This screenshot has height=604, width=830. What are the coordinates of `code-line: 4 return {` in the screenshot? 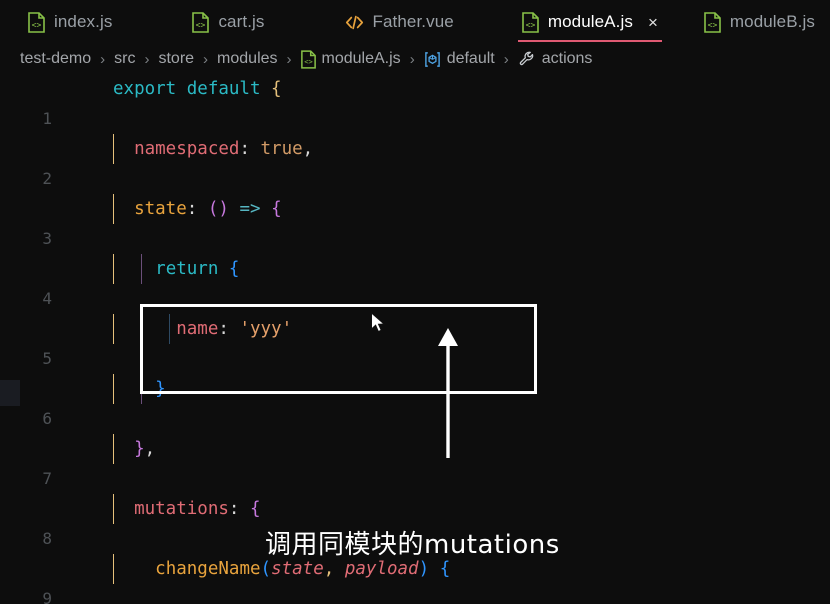 It's located at (415, 281).